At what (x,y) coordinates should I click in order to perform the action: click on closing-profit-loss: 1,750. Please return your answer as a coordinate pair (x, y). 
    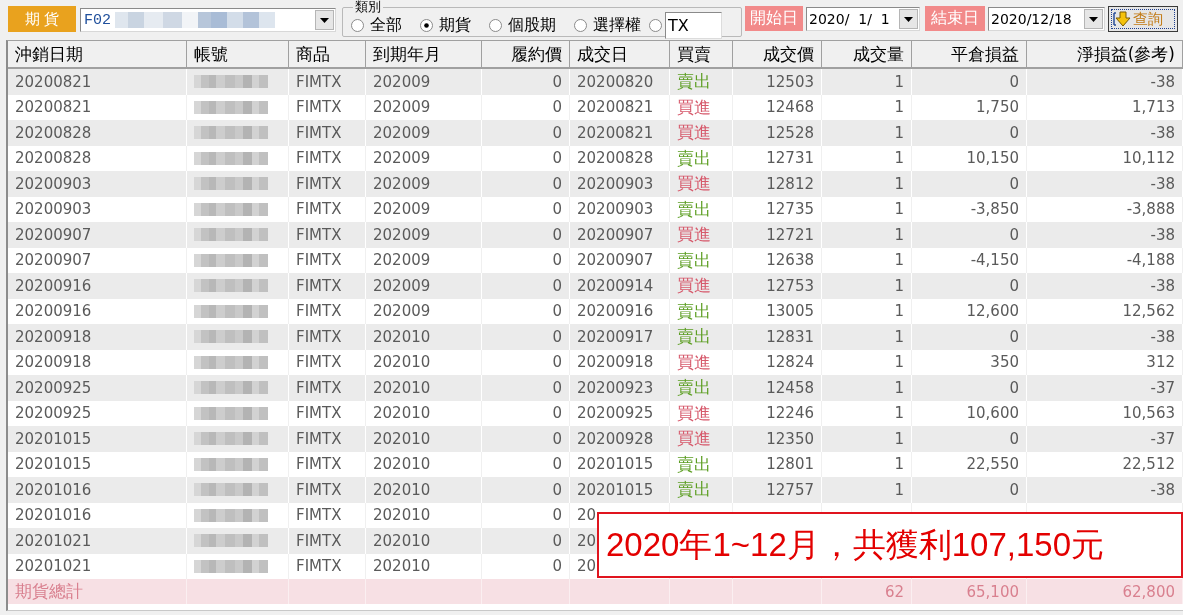
    Looking at the image, I should click on (997, 107).